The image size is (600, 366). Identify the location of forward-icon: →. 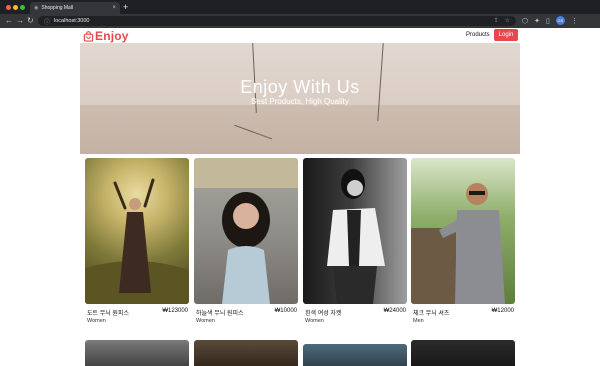
(20, 21).